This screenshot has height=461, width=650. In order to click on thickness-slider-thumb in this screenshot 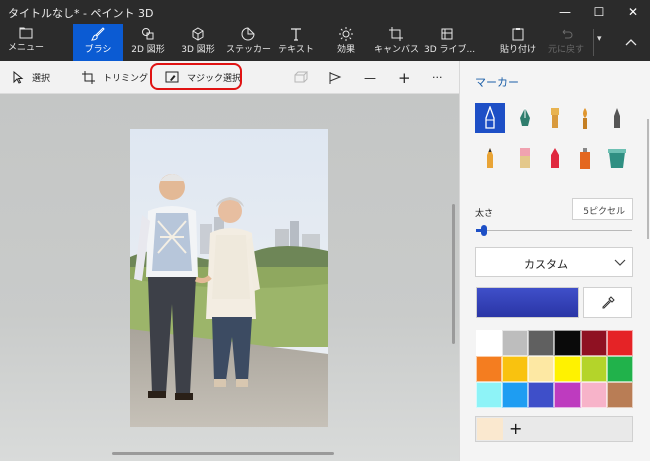, I will do `click(484, 230)`.